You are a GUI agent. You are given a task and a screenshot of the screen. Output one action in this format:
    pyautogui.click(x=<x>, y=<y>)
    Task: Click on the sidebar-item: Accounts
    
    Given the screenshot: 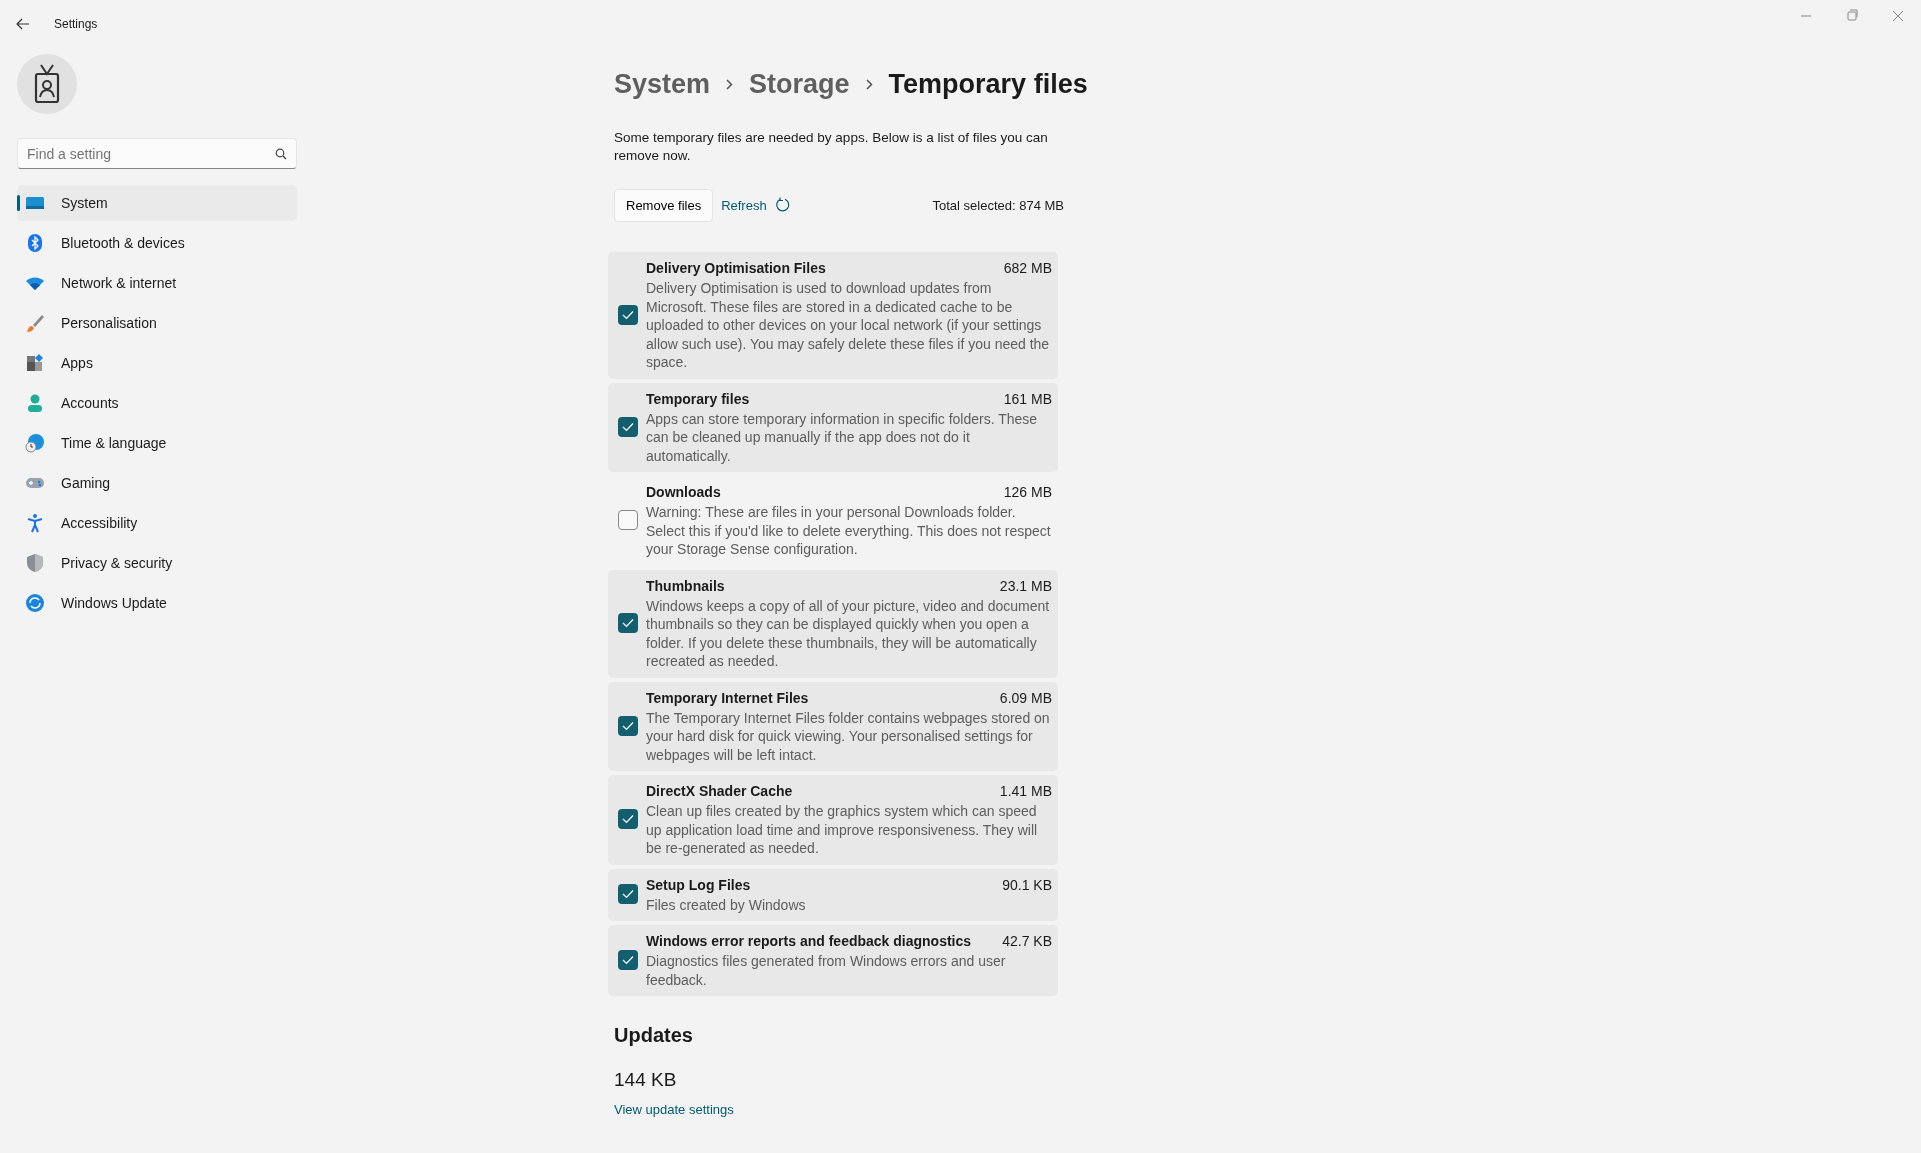 What is the action you would take?
    pyautogui.click(x=157, y=403)
    